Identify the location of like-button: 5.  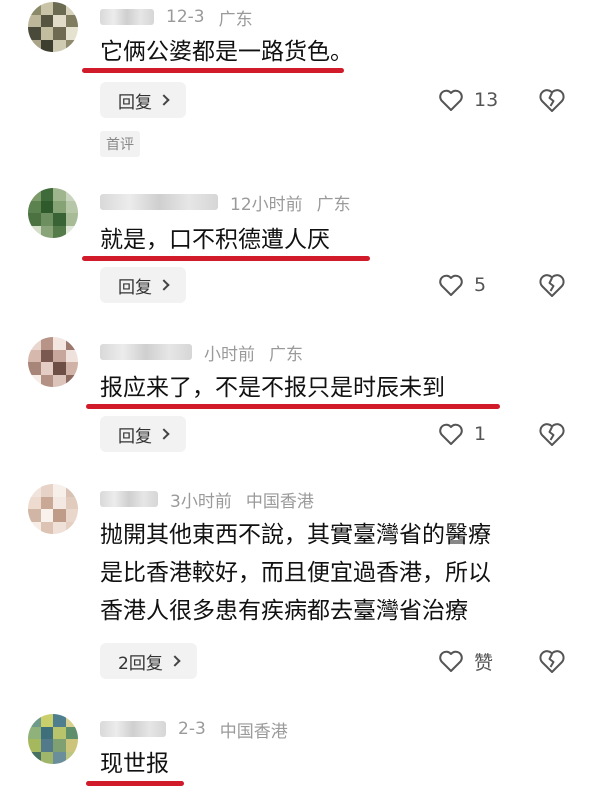
(462, 285).